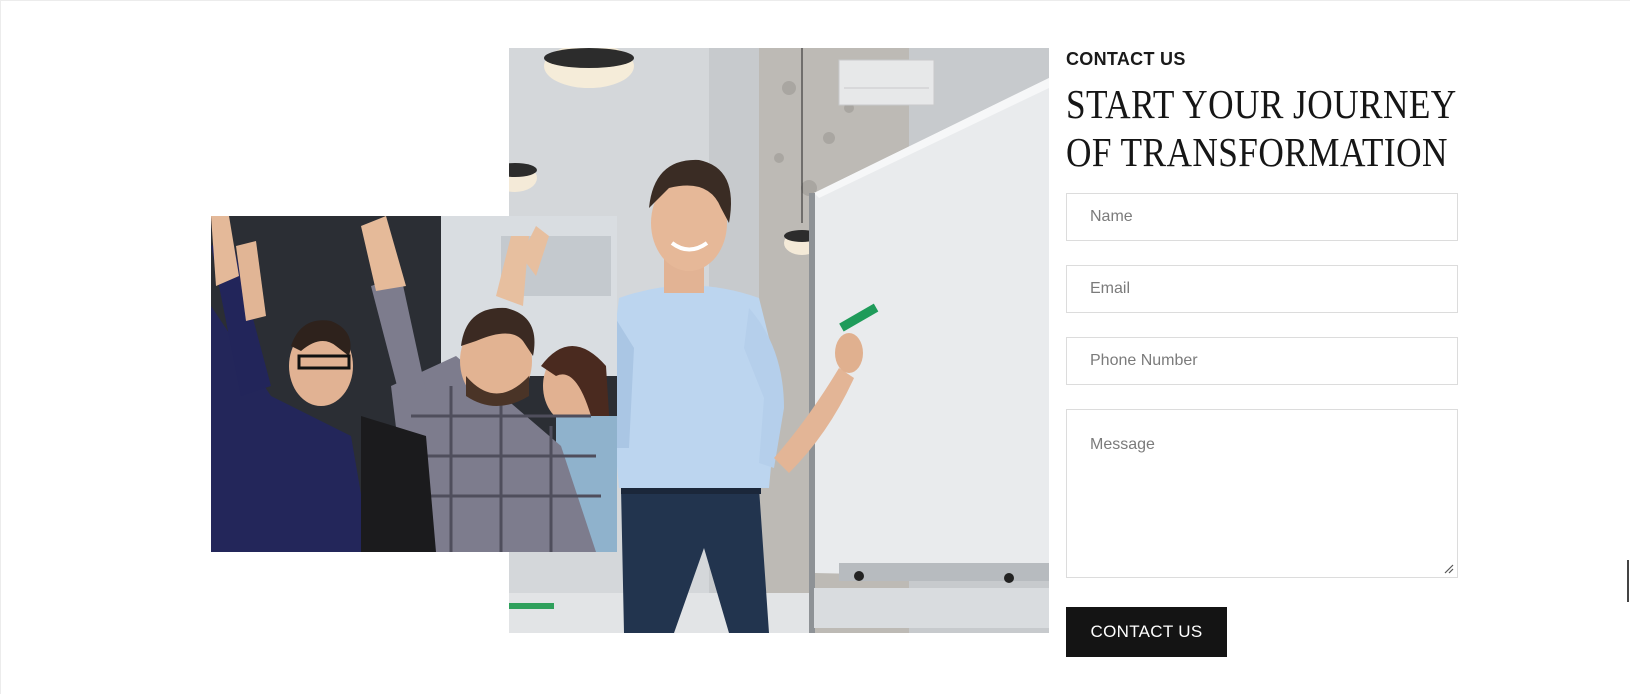  What do you see at coordinates (1262, 361) in the screenshot?
I see `phone-field: Phone Number` at bounding box center [1262, 361].